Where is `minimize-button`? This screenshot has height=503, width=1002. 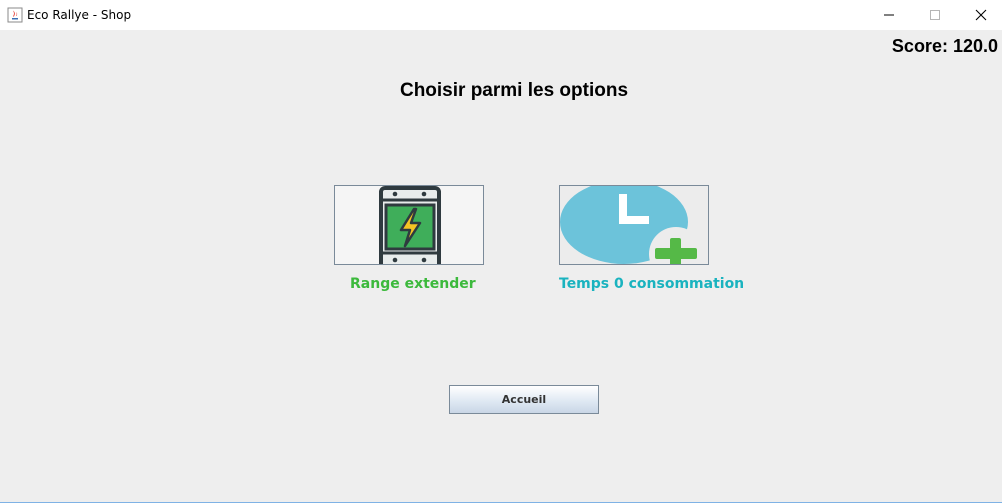
minimize-button is located at coordinates (889, 15).